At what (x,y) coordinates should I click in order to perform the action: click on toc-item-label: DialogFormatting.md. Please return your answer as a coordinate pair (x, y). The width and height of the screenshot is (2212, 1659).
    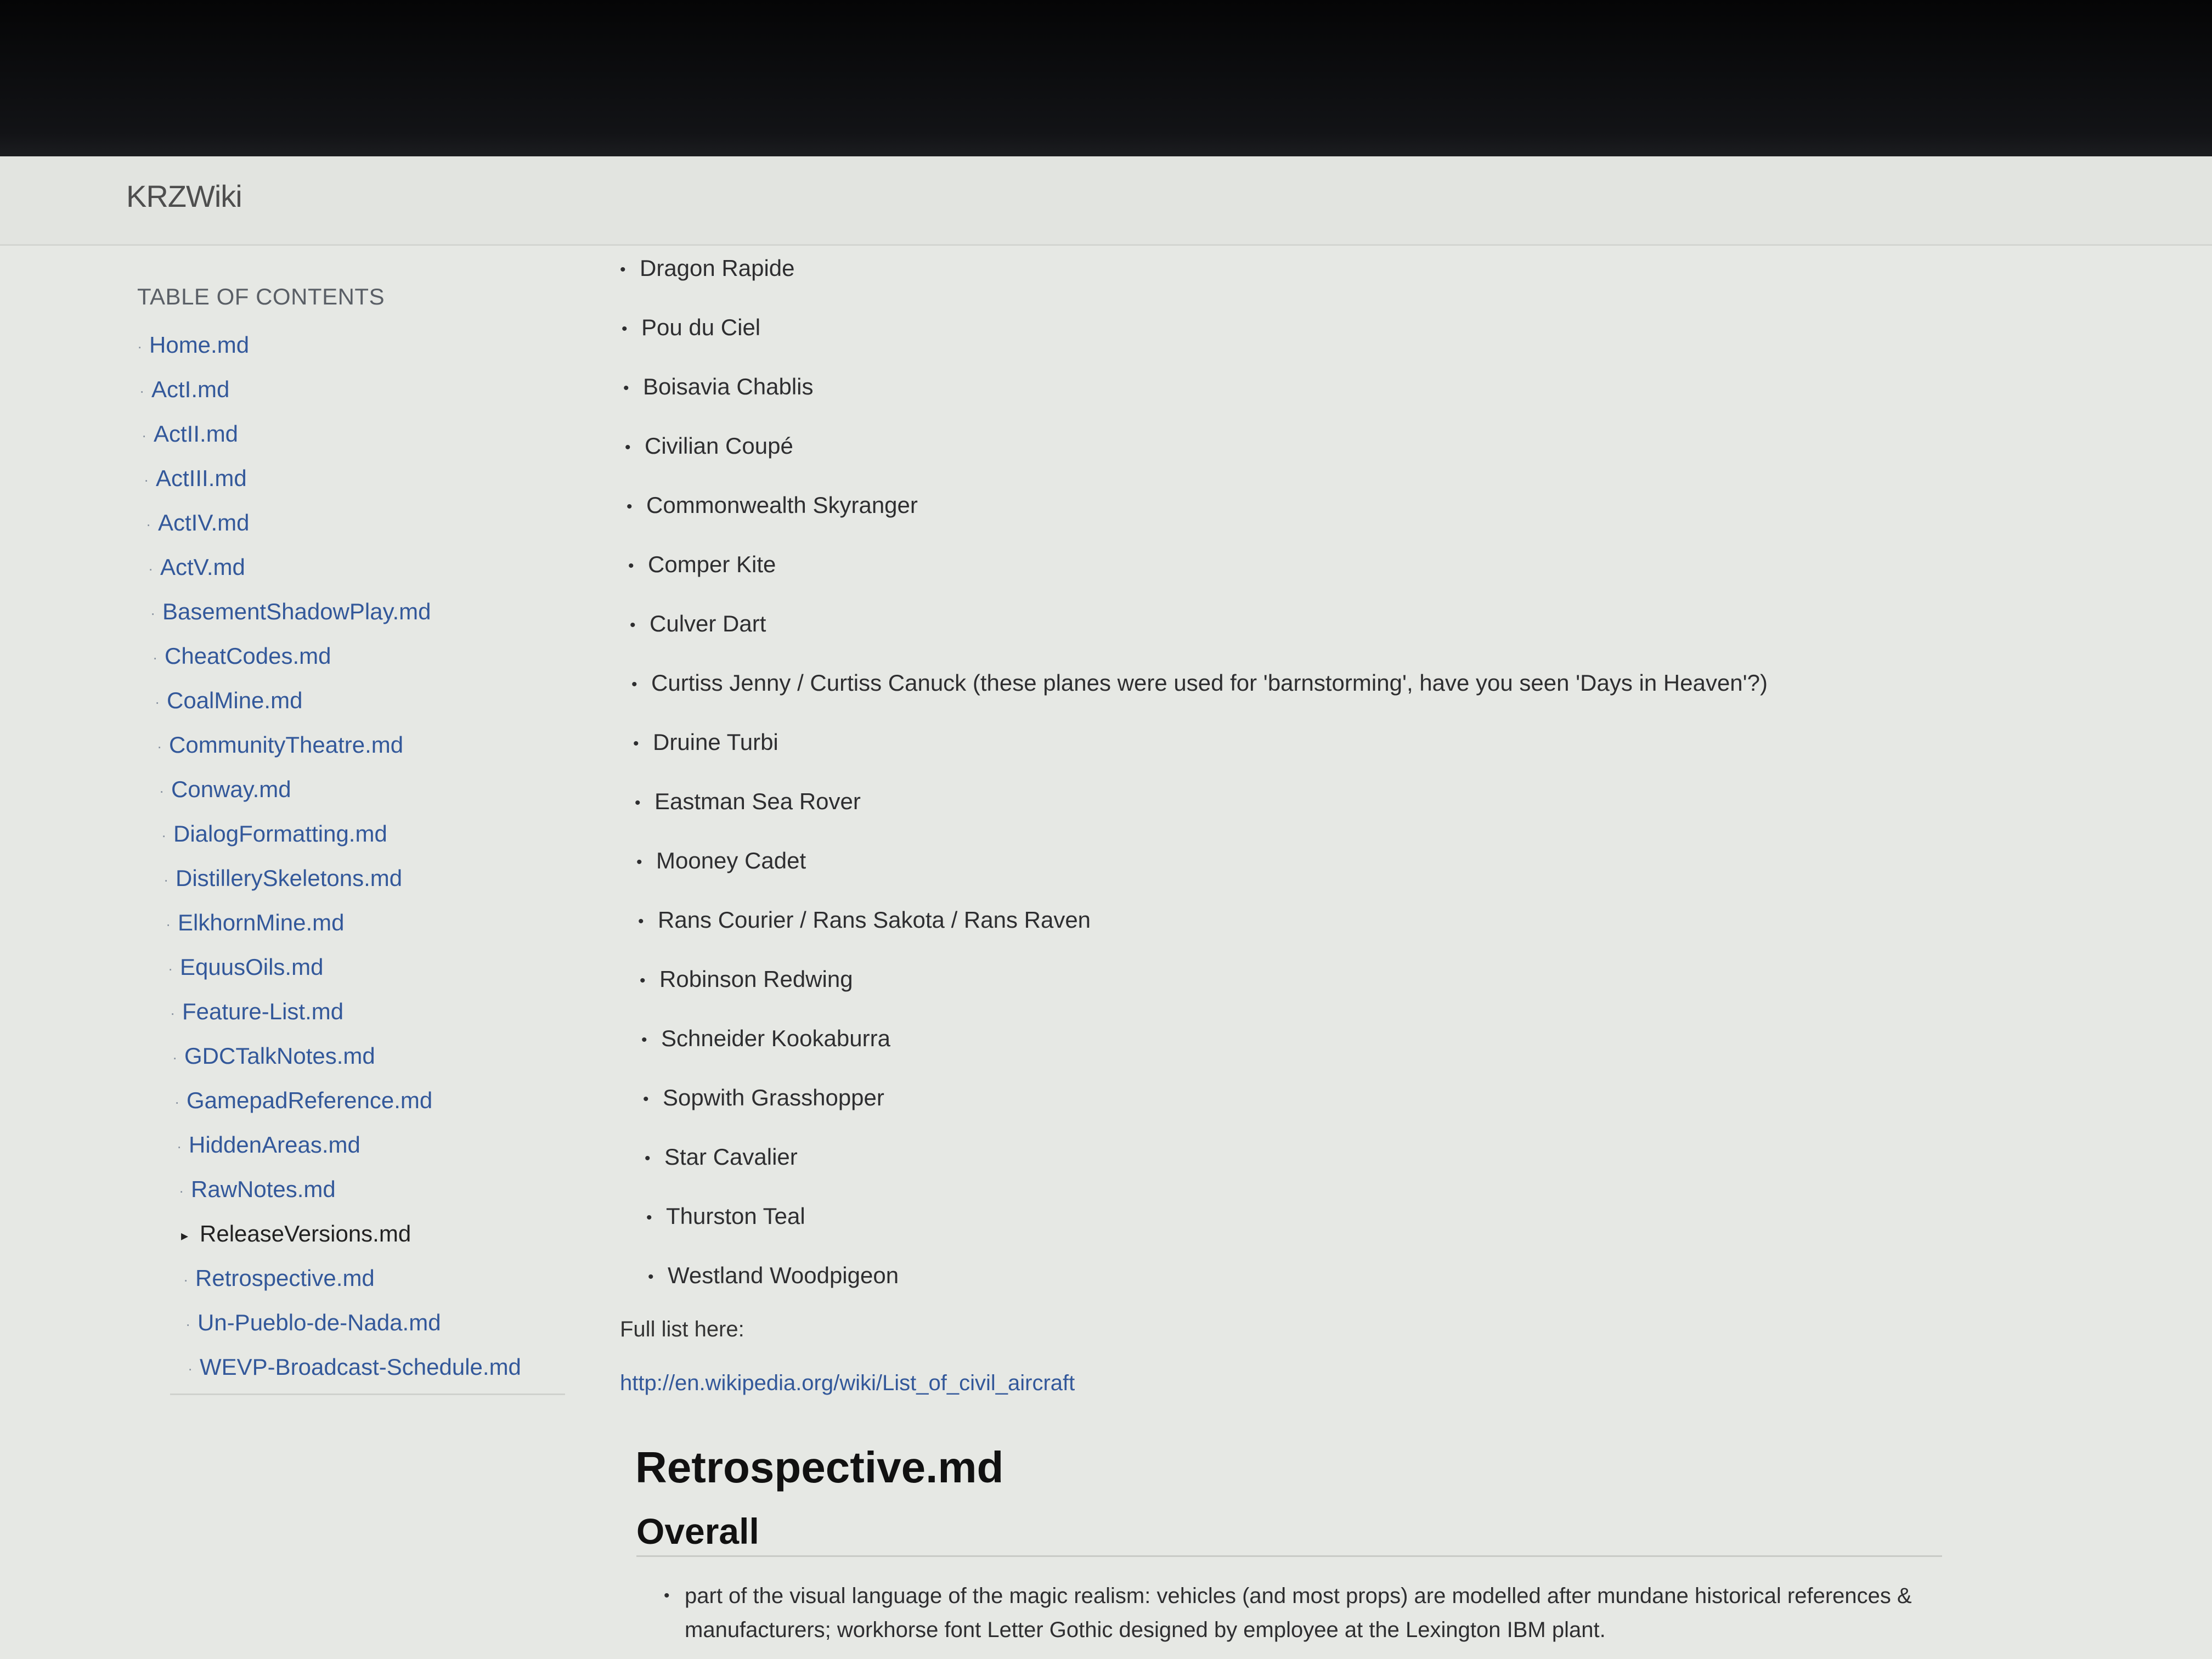
    Looking at the image, I should click on (280, 834).